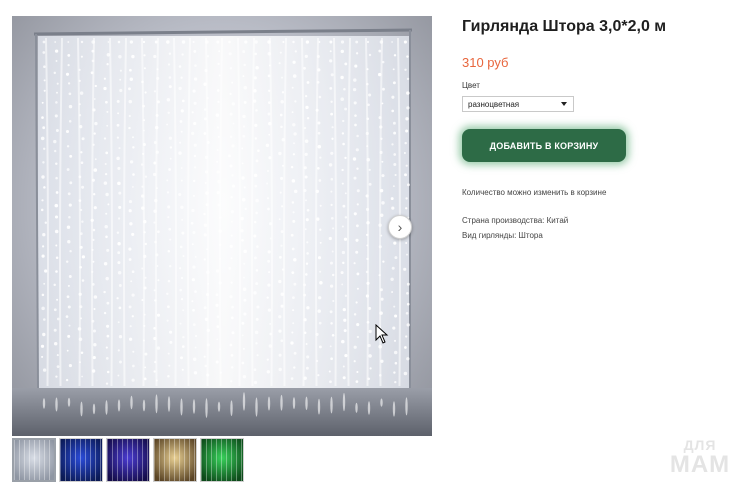  Describe the element at coordinates (494, 104) in the screenshot. I see `color-select-value: разноцветная` at that location.